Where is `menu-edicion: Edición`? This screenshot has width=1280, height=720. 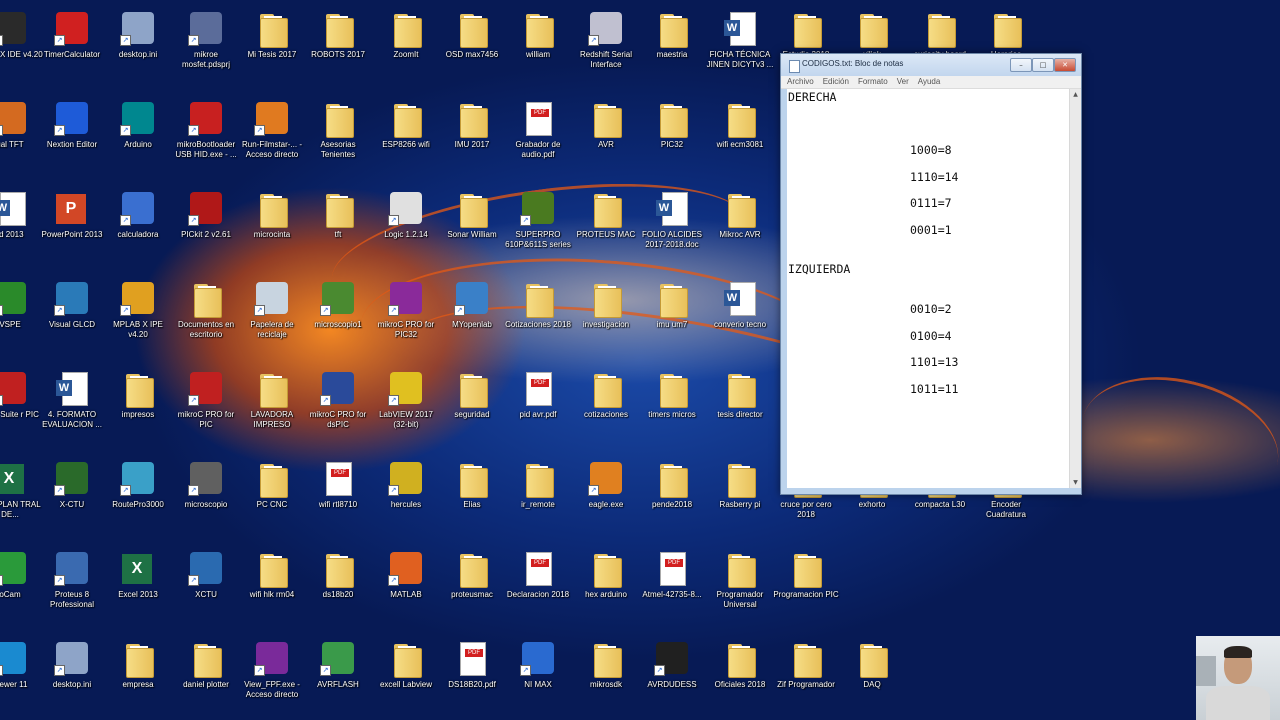 menu-edicion: Edición is located at coordinates (836, 82).